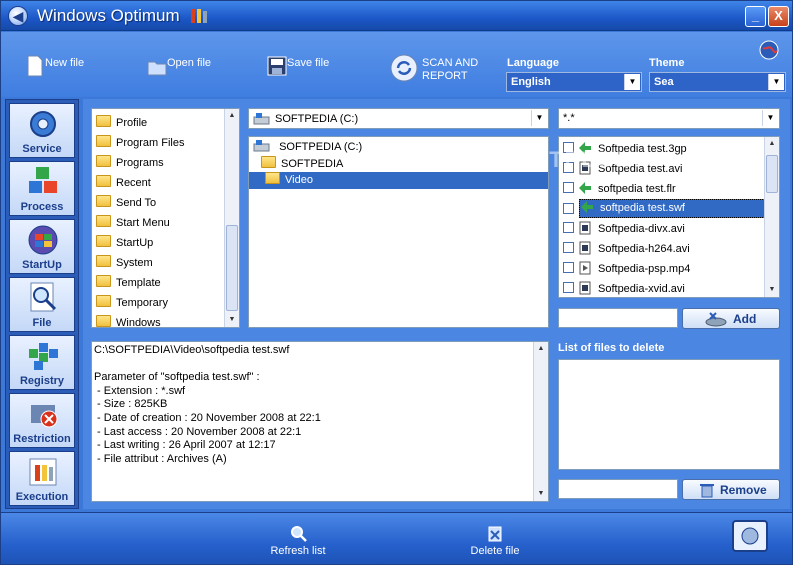 Image resolution: width=793 pixels, height=565 pixels. Describe the element at coordinates (308, 63) in the screenshot. I see `save-file-label: Save file` at that location.